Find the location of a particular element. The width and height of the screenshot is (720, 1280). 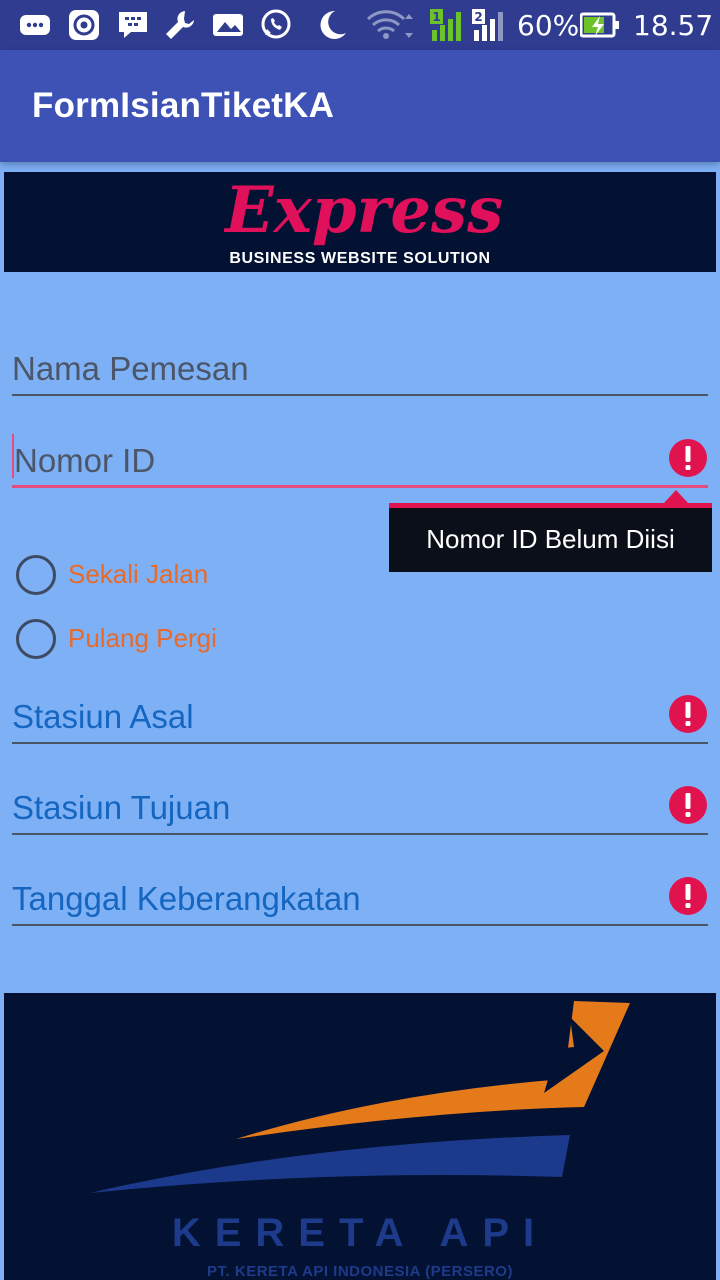

radio-pulang-pergi: Pulang Pergi is located at coordinates (166, 639).